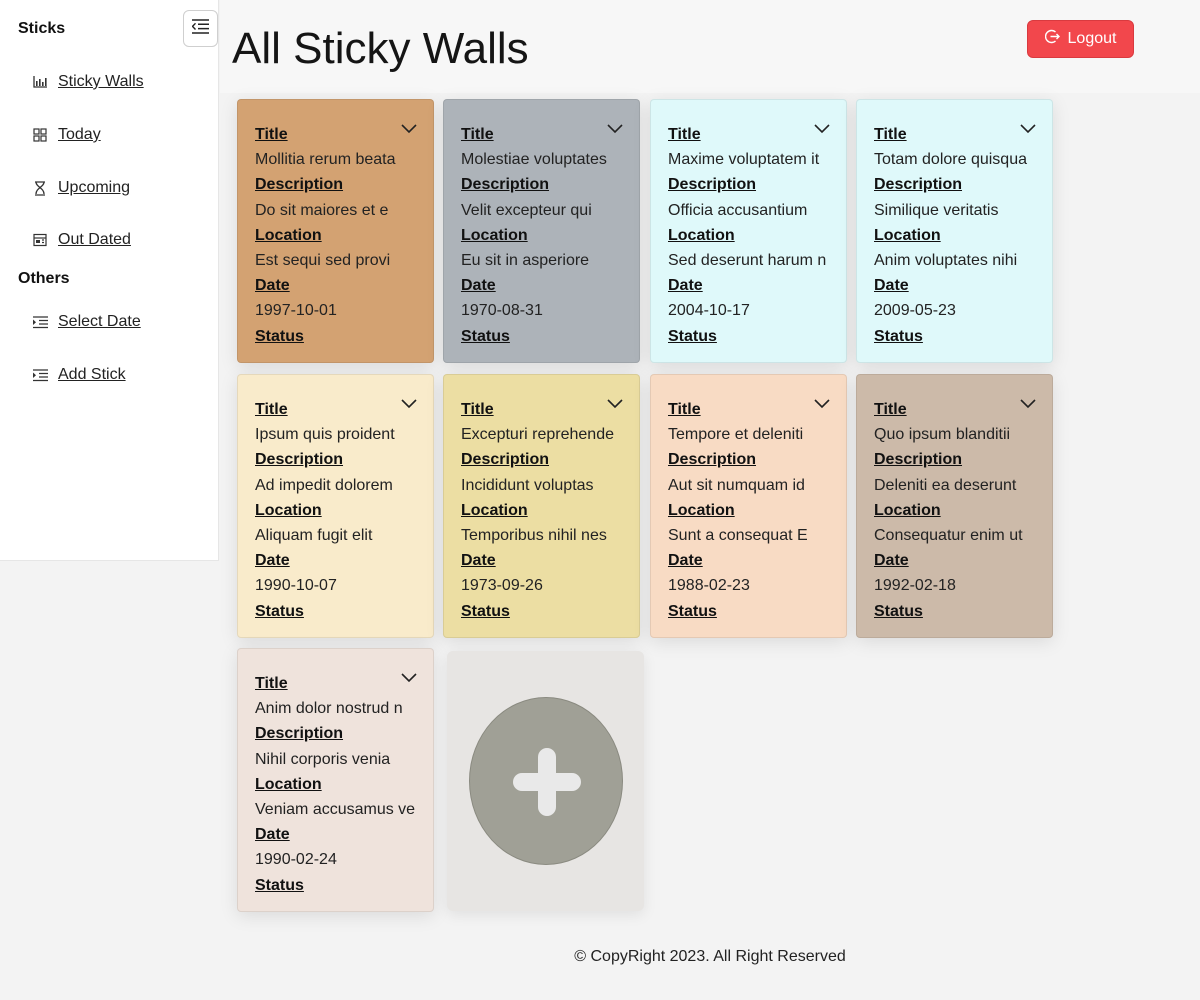 This screenshot has width=1200, height=1000. What do you see at coordinates (323, 261) in the screenshot?
I see `field-value-location: Est sequi sed provi` at bounding box center [323, 261].